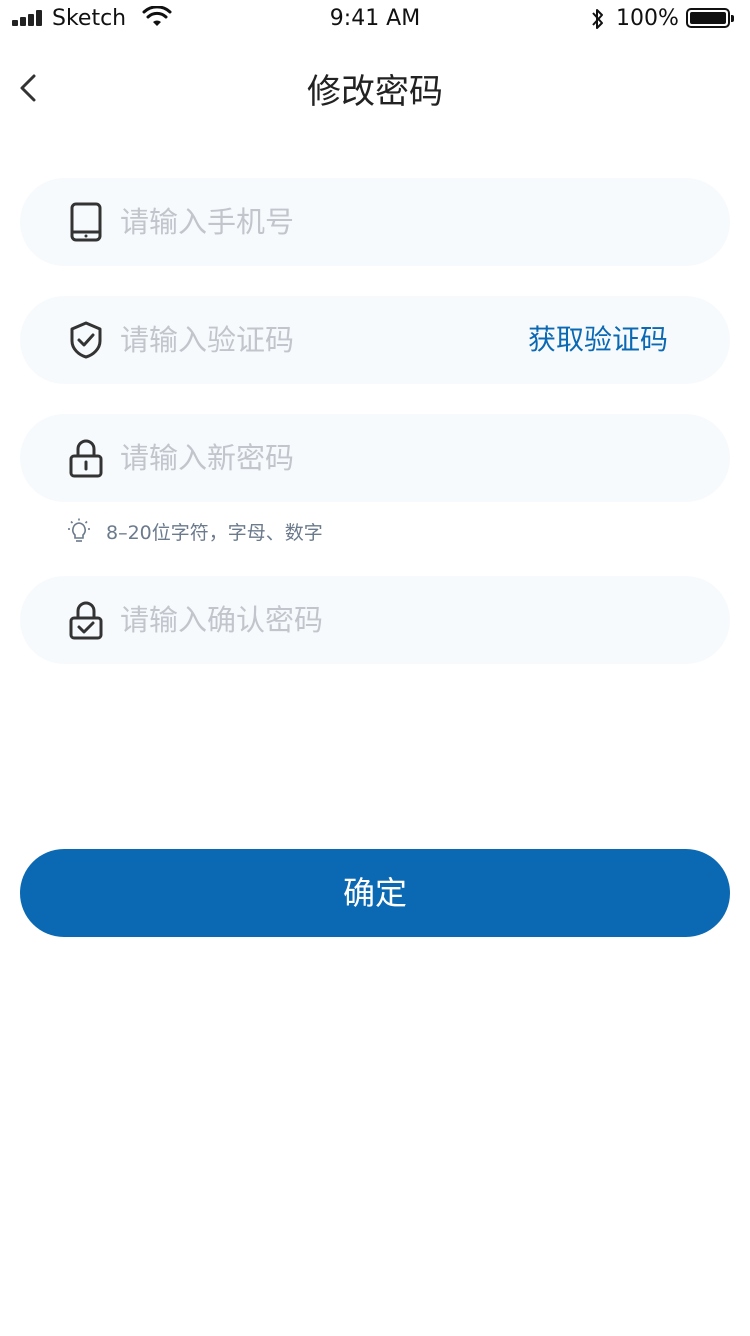 This screenshot has height=1336, width=750. Describe the element at coordinates (320, 222) in the screenshot. I see `phone-input` at that location.